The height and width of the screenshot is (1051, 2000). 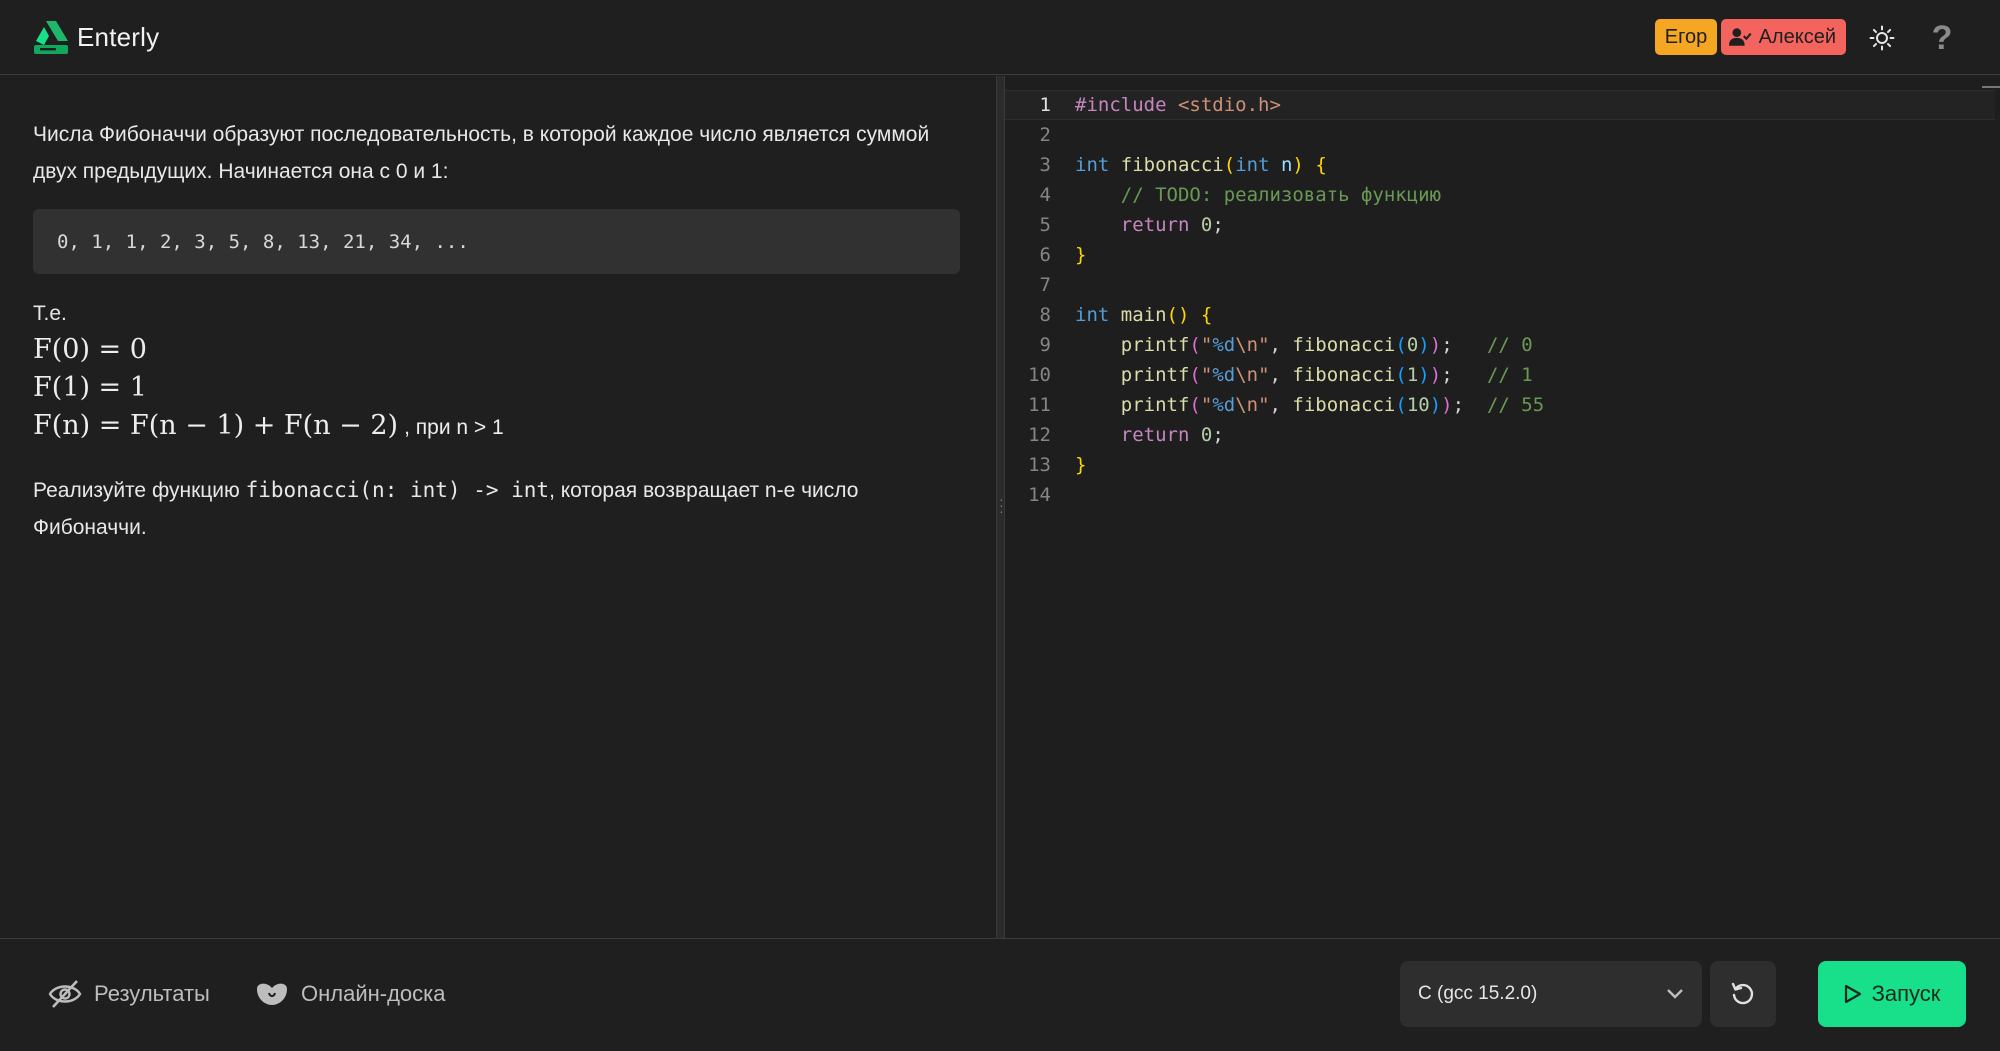 I want to click on user-badge-alexey: Алексей, so click(x=1783, y=37).